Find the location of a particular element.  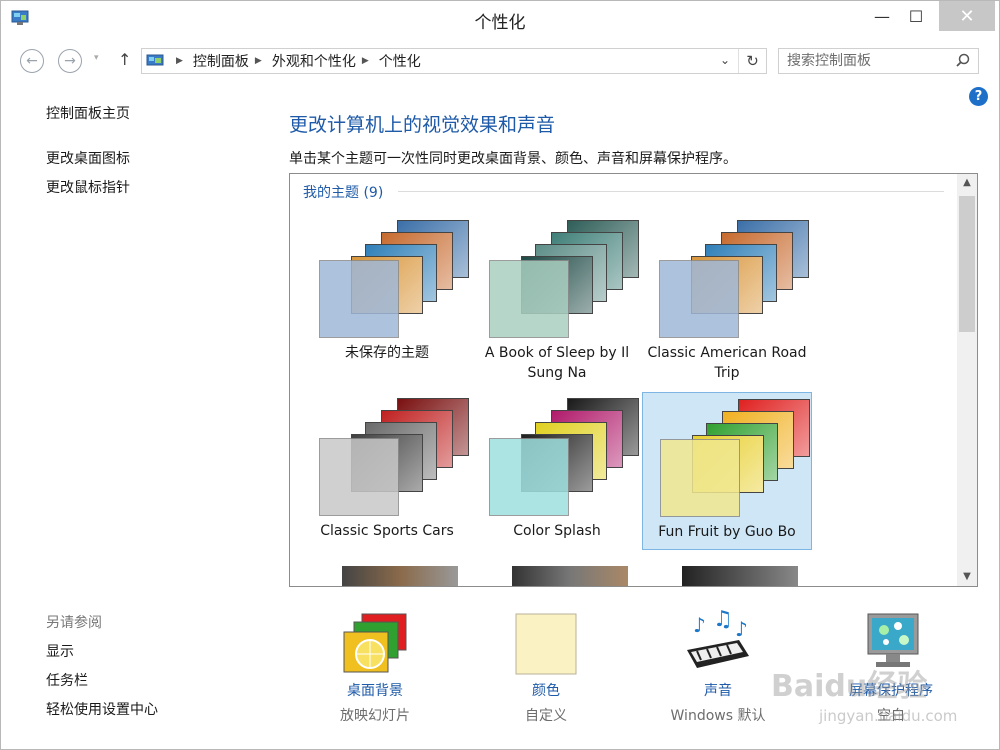

control-panel-icon is located at coordinates (155, 60).